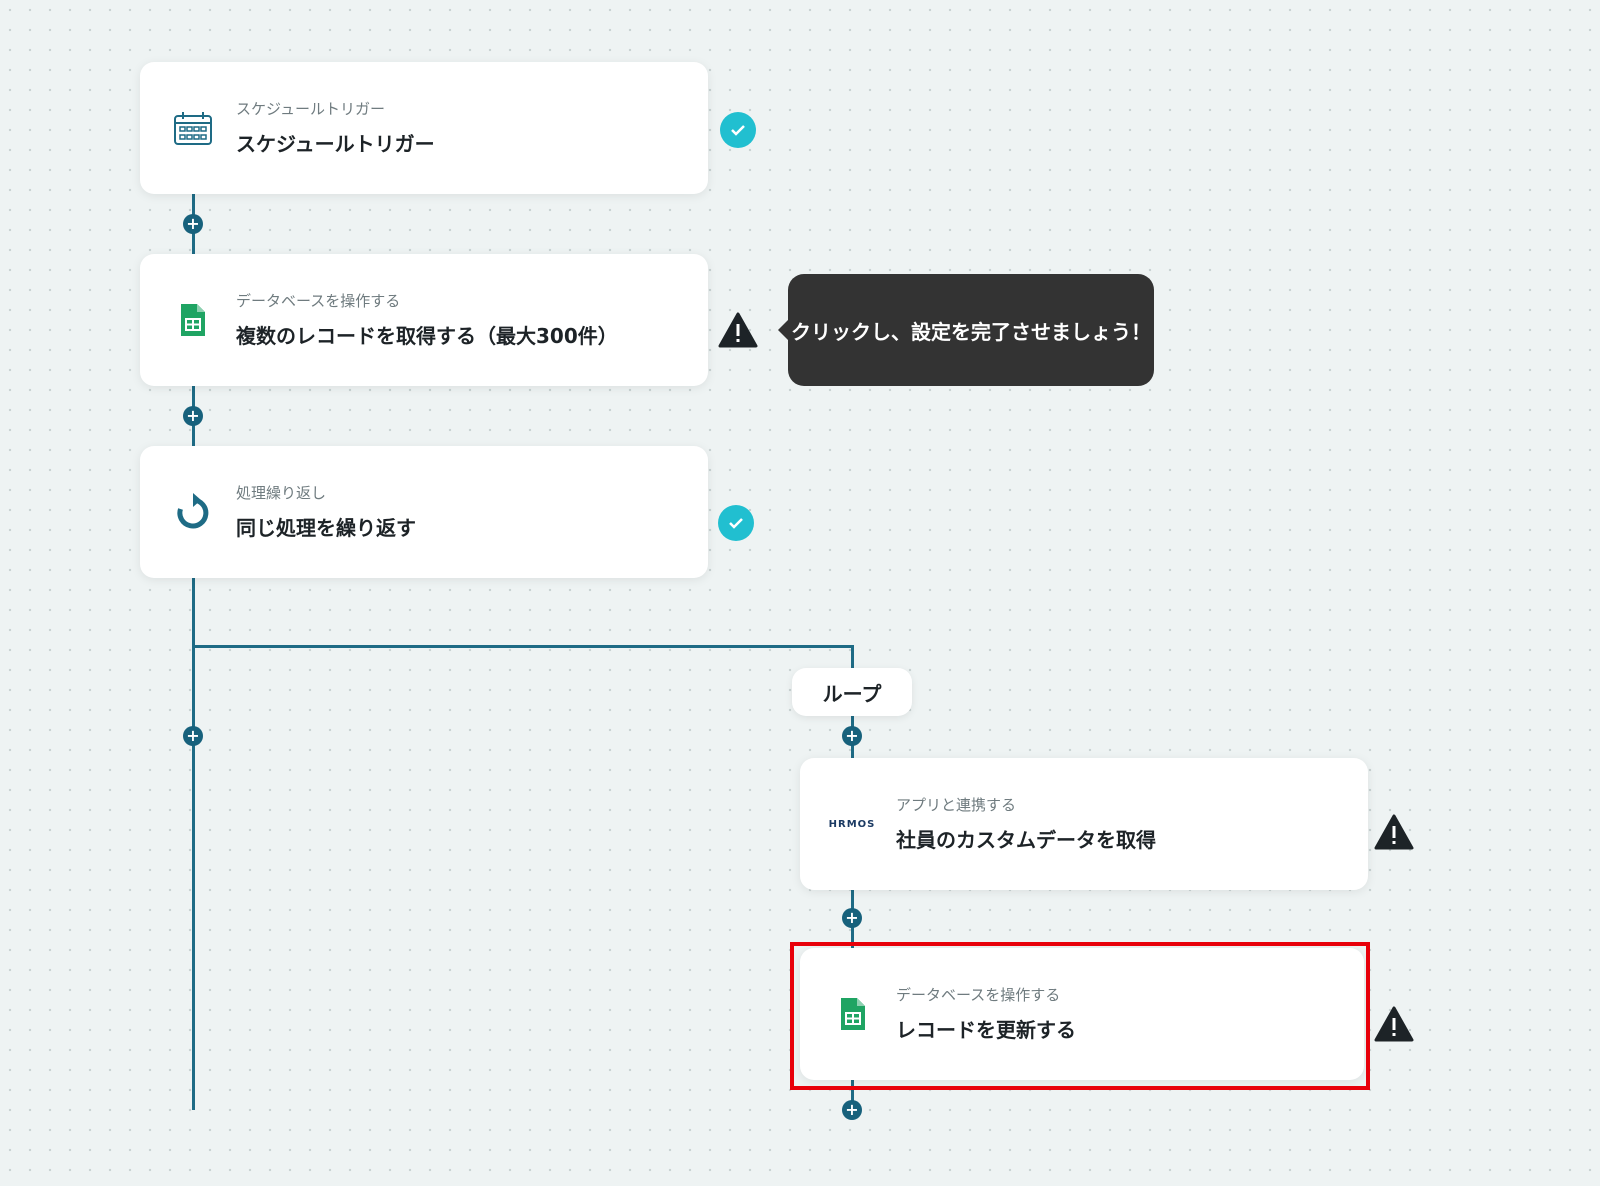 This screenshot has width=1600, height=1186. What do you see at coordinates (1084, 824) in the screenshot?
I see `step-card-hrmos: HRMOS アプリと連携する 社員のカスタムデータを取得` at bounding box center [1084, 824].